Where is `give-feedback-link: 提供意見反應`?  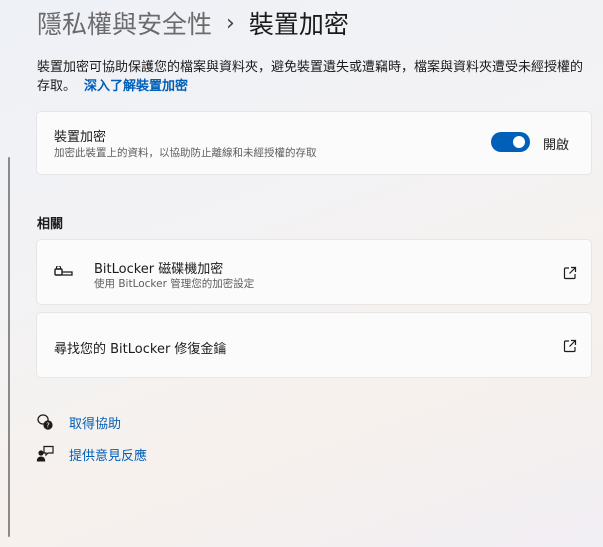
give-feedback-link: 提供意見反應 is located at coordinates (91, 454).